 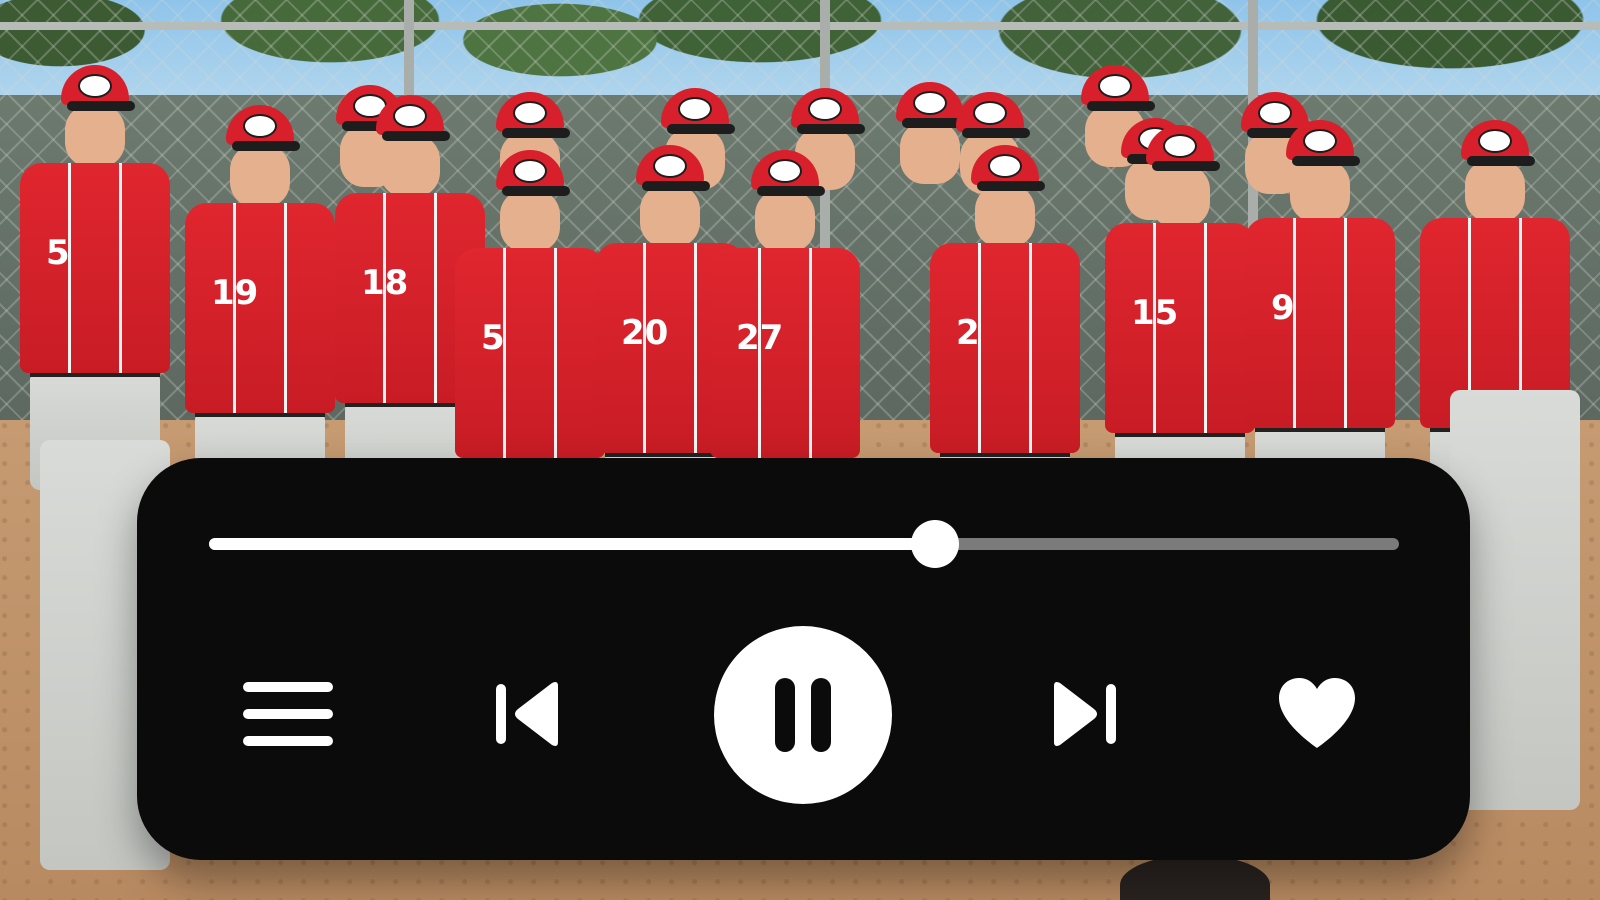 What do you see at coordinates (934, 544) in the screenshot?
I see `progress-scrubber-handle` at bounding box center [934, 544].